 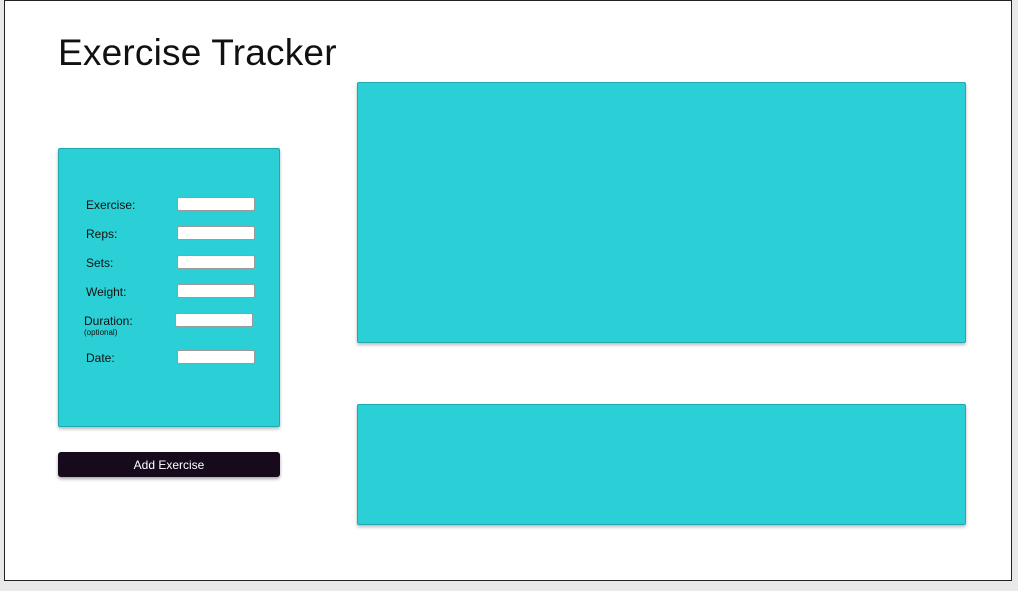 What do you see at coordinates (102, 234) in the screenshot?
I see `reps-label: Reps:` at bounding box center [102, 234].